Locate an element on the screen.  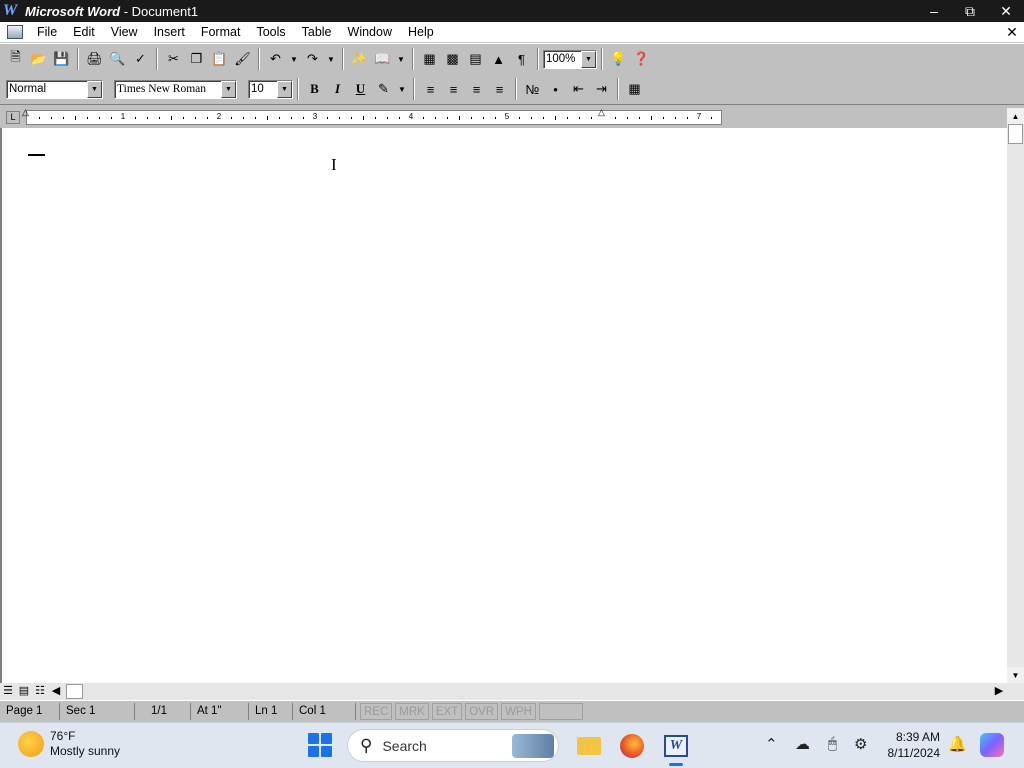
onedrive-icon: ☁ is located at coordinates (802, 744).